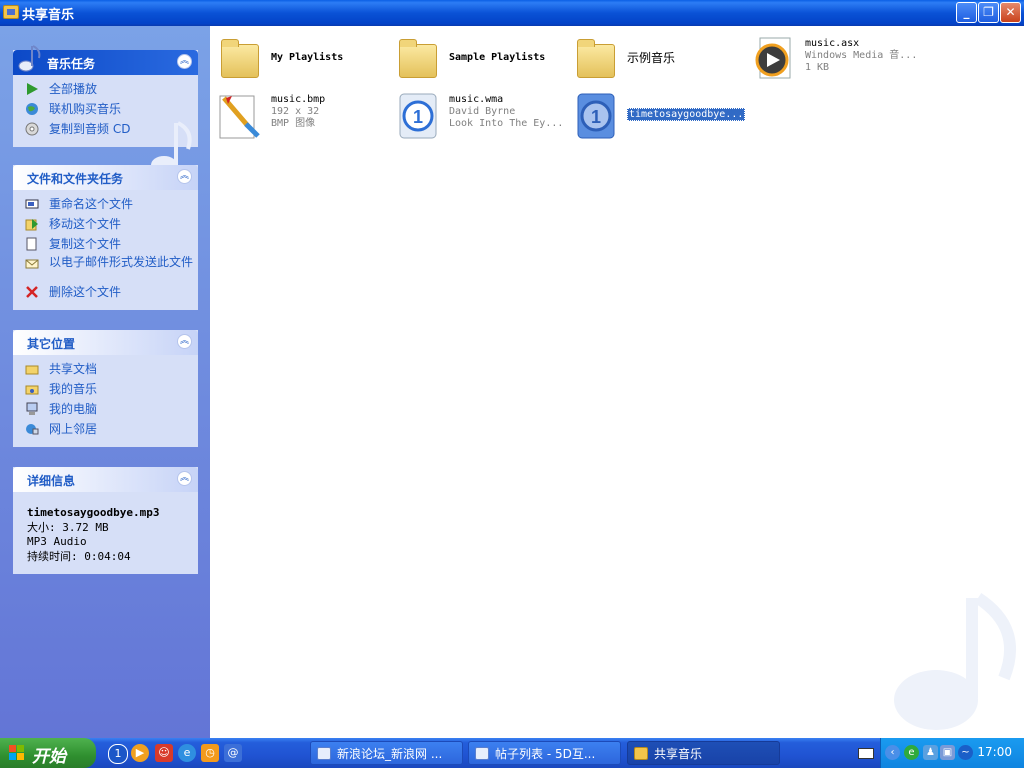 The height and width of the screenshot is (768, 1024). What do you see at coordinates (832, 43) in the screenshot?
I see `file-name: music.asx` at bounding box center [832, 43].